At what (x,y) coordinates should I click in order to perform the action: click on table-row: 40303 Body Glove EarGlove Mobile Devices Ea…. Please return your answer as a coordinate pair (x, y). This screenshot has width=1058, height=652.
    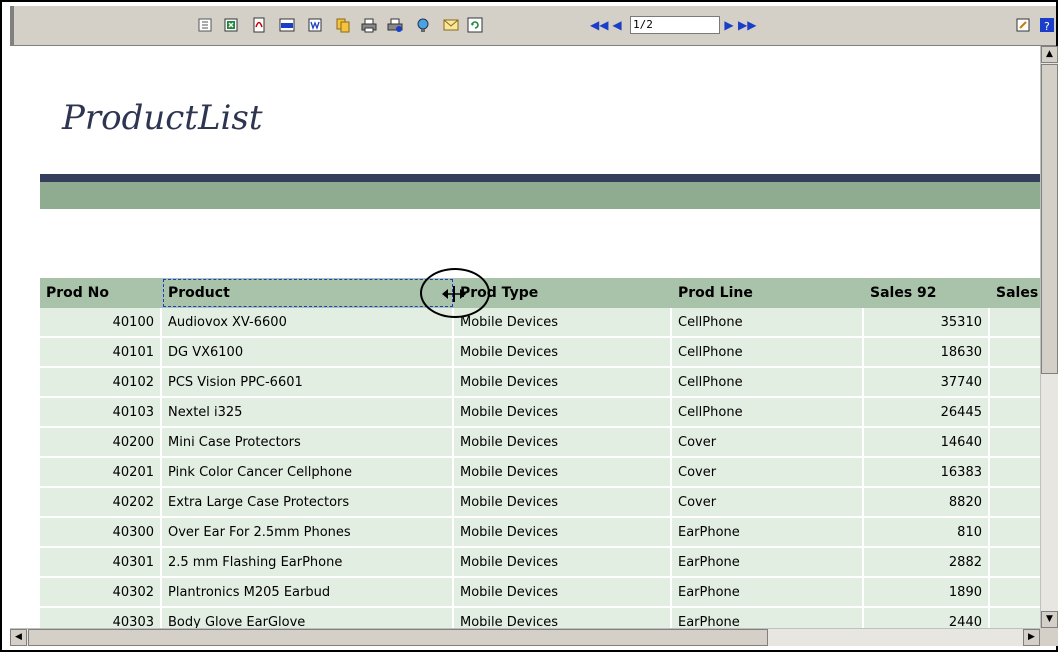
    Looking at the image, I should click on (540, 618).